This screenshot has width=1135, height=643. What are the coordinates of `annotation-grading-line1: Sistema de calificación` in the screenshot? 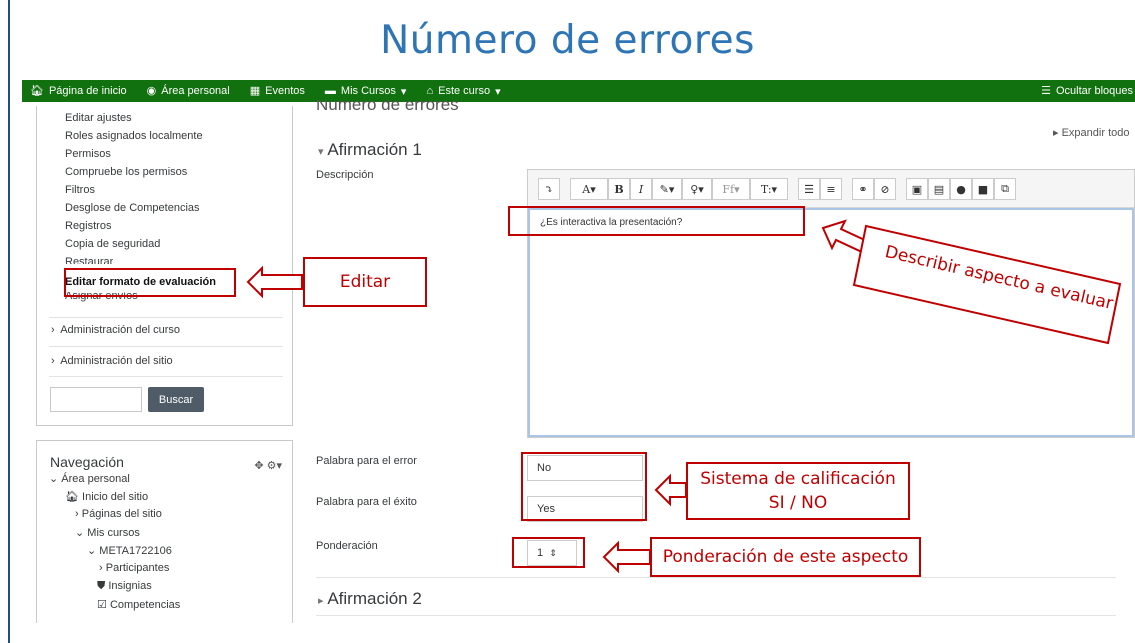 It's located at (798, 479).